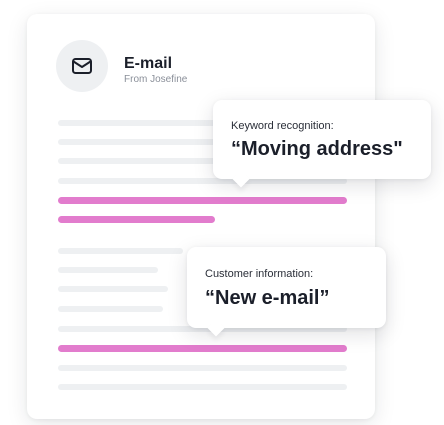  Describe the element at coordinates (267, 298) in the screenshot. I see `callout-value: “New e-mail”` at that location.